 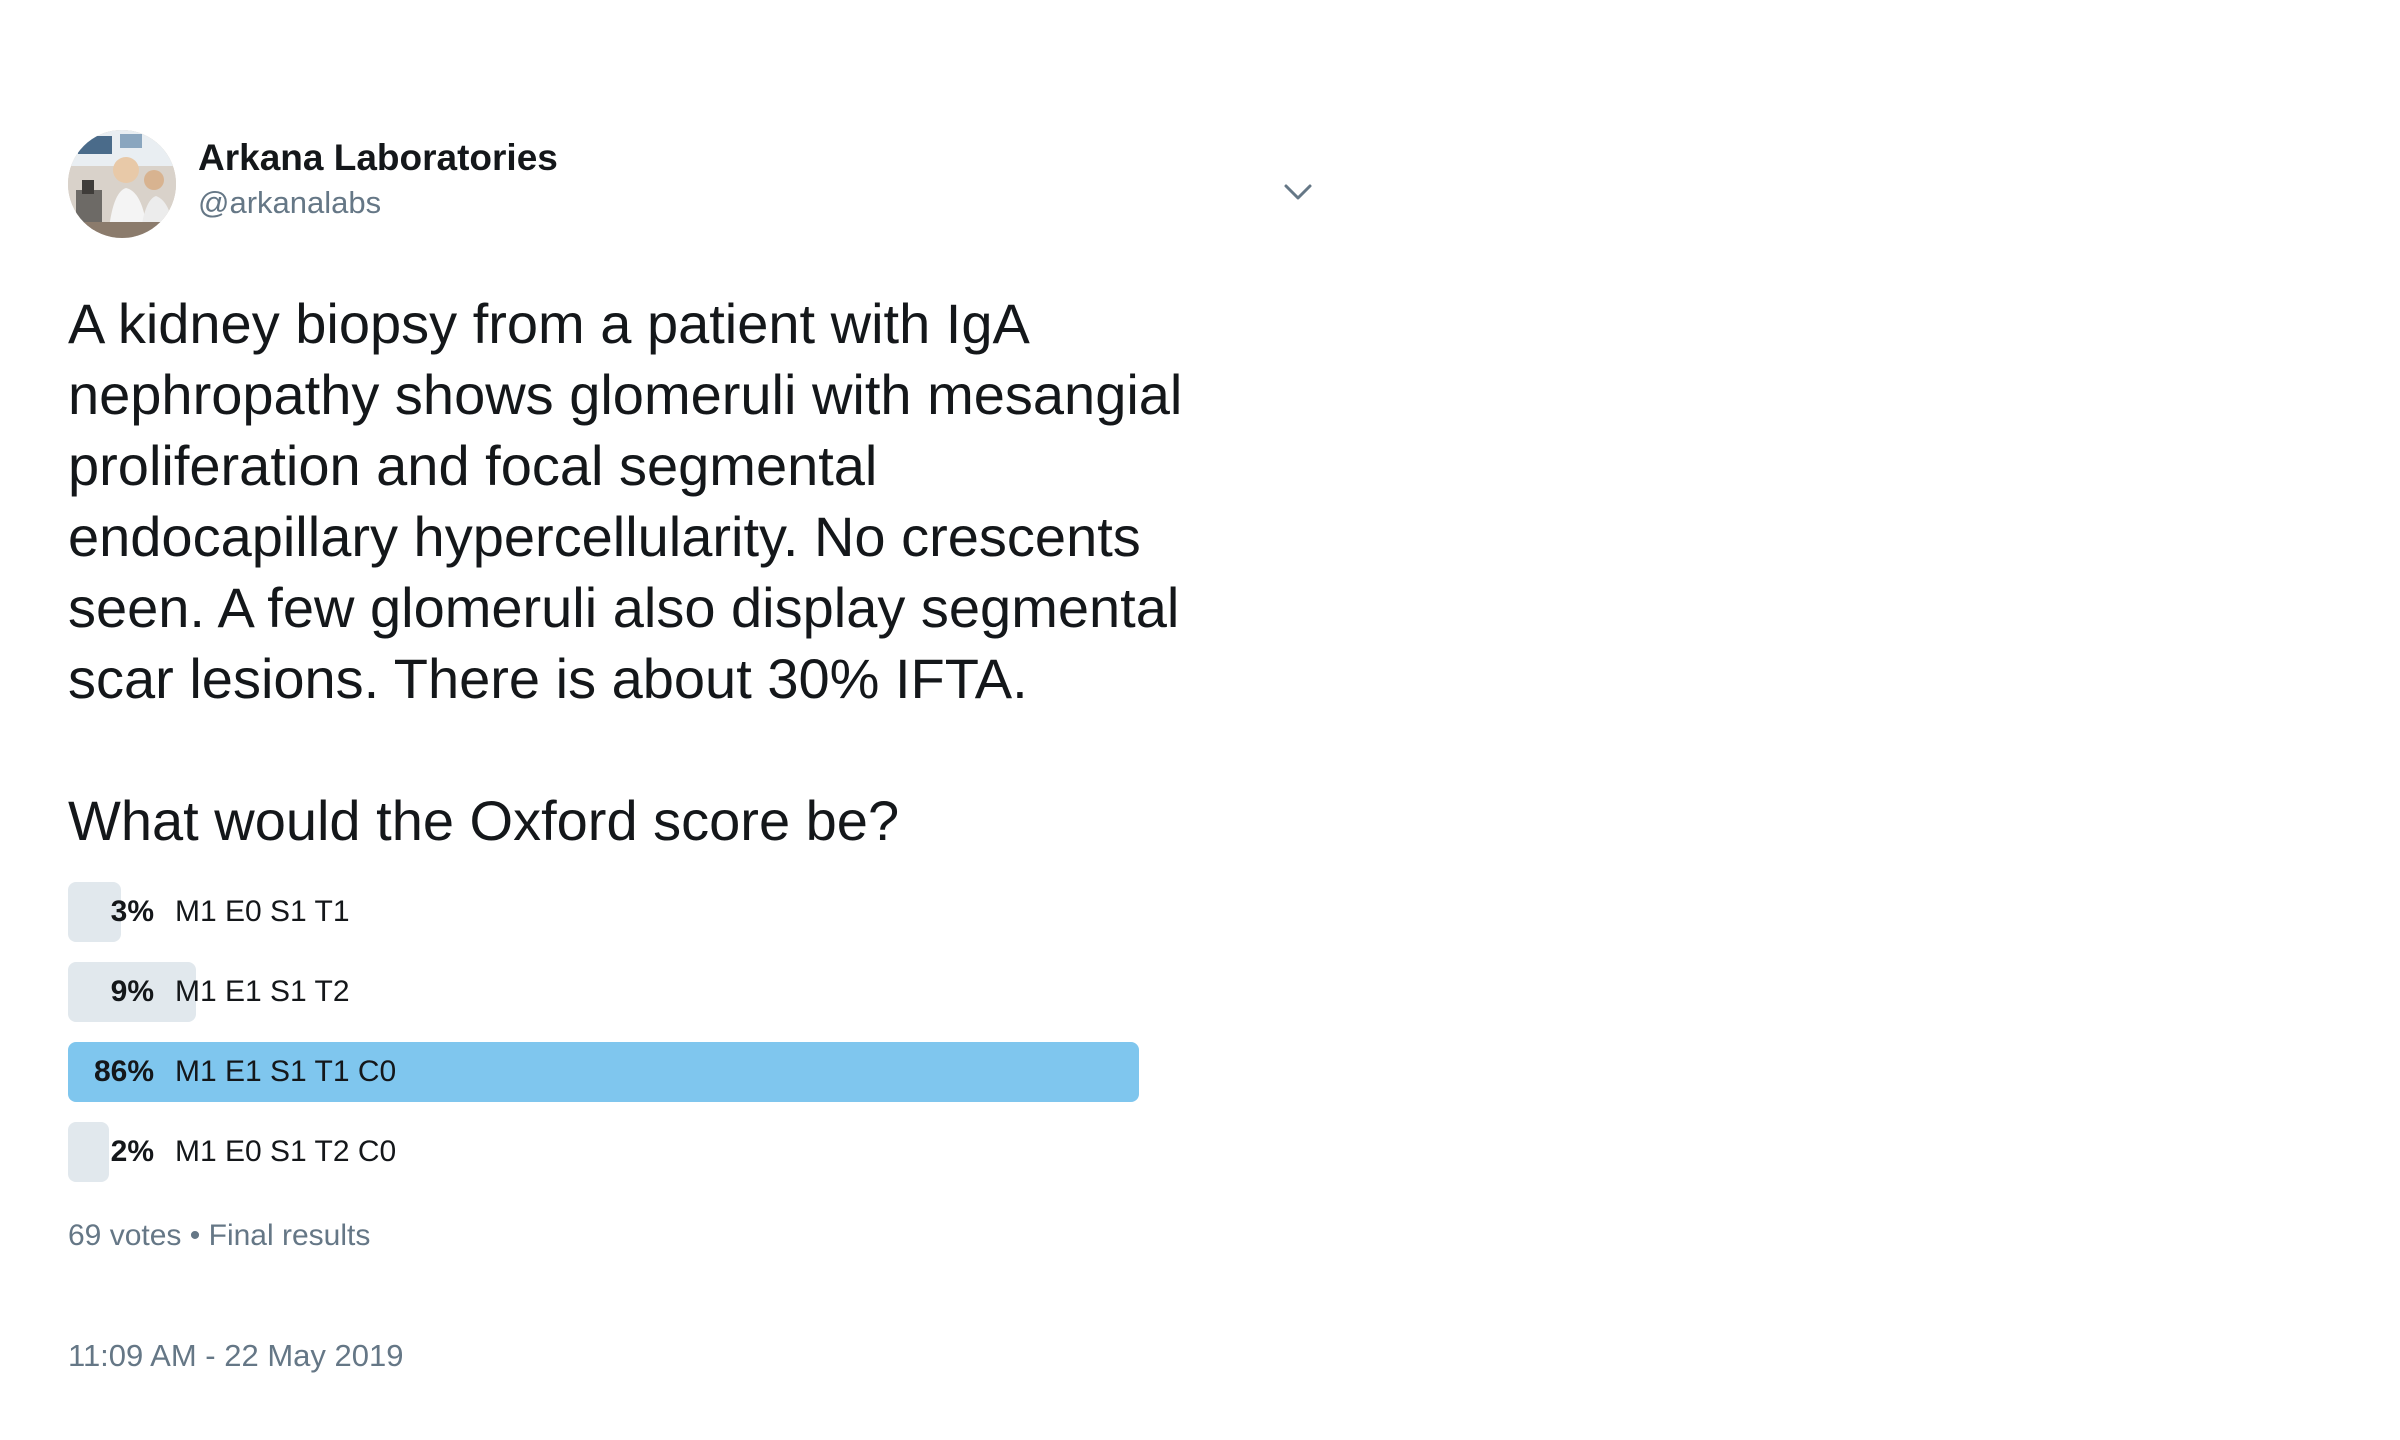 What do you see at coordinates (123, 1071) in the screenshot?
I see `poll-option-percent: 86%` at bounding box center [123, 1071].